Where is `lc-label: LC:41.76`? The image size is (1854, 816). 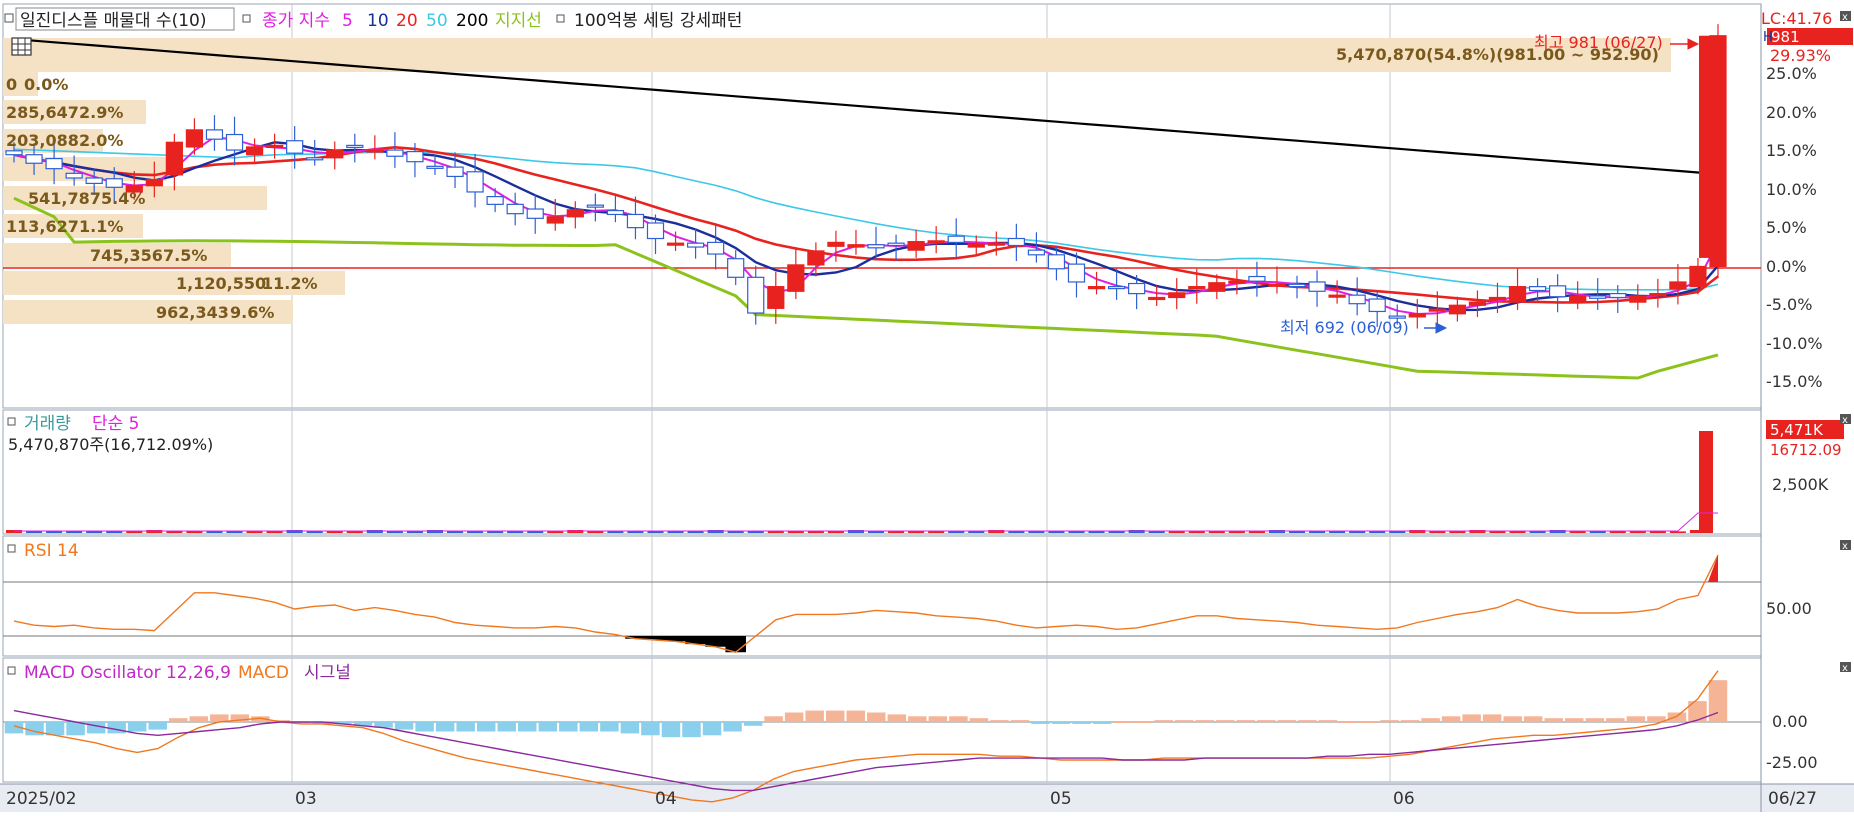 lc-label: LC:41.76 is located at coordinates (1796, 18).